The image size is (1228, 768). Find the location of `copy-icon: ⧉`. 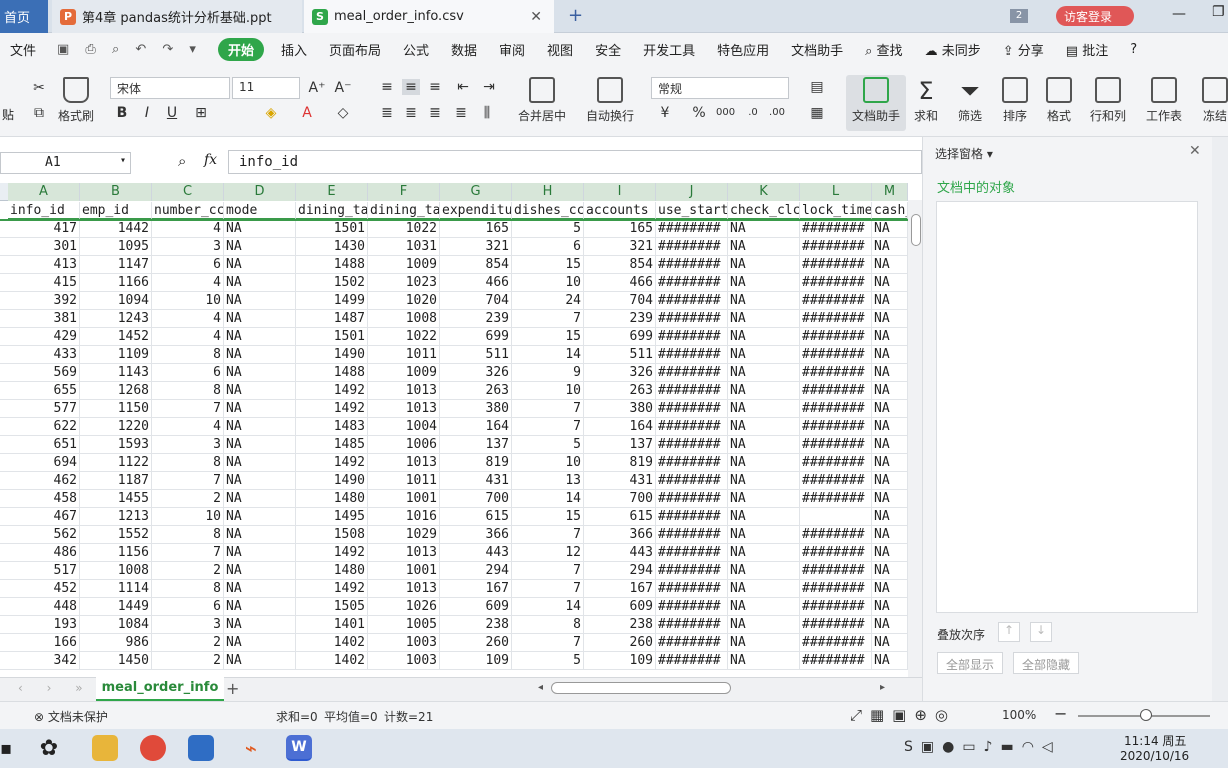

copy-icon: ⧉ is located at coordinates (39, 113).